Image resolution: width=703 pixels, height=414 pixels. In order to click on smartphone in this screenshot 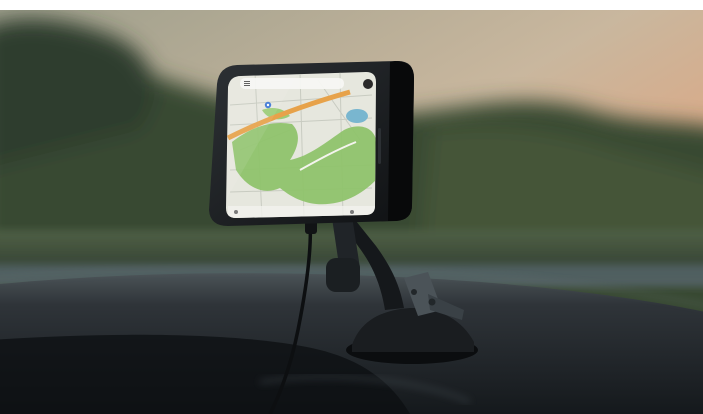, I will do `click(311, 143)`.